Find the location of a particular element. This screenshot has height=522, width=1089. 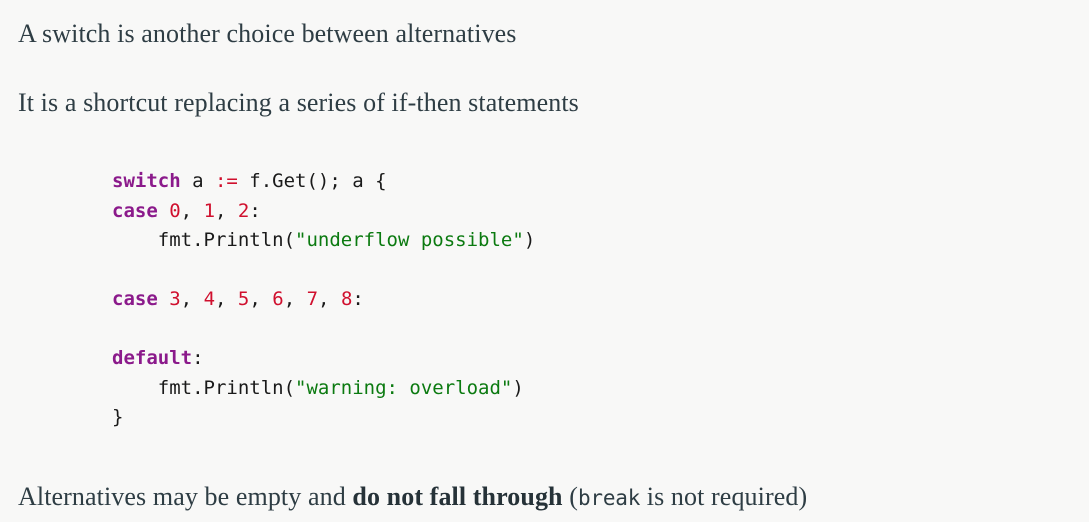

code-token-num: 8 is located at coordinates (346, 299).